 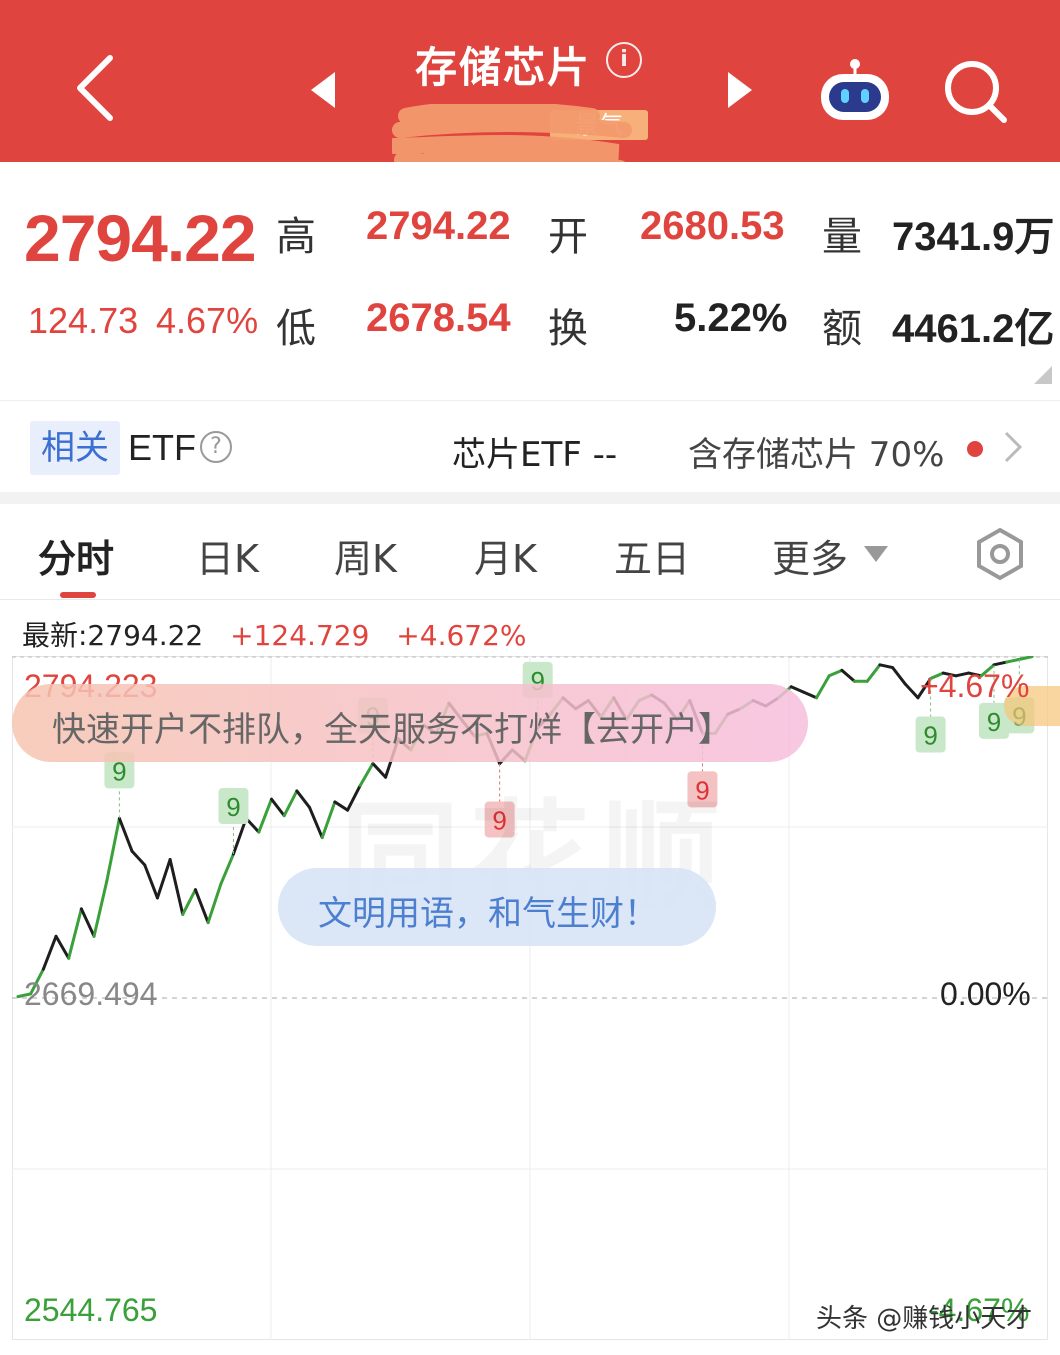 I want to click on y-mid-label: 2669.494, so click(x=91, y=994).